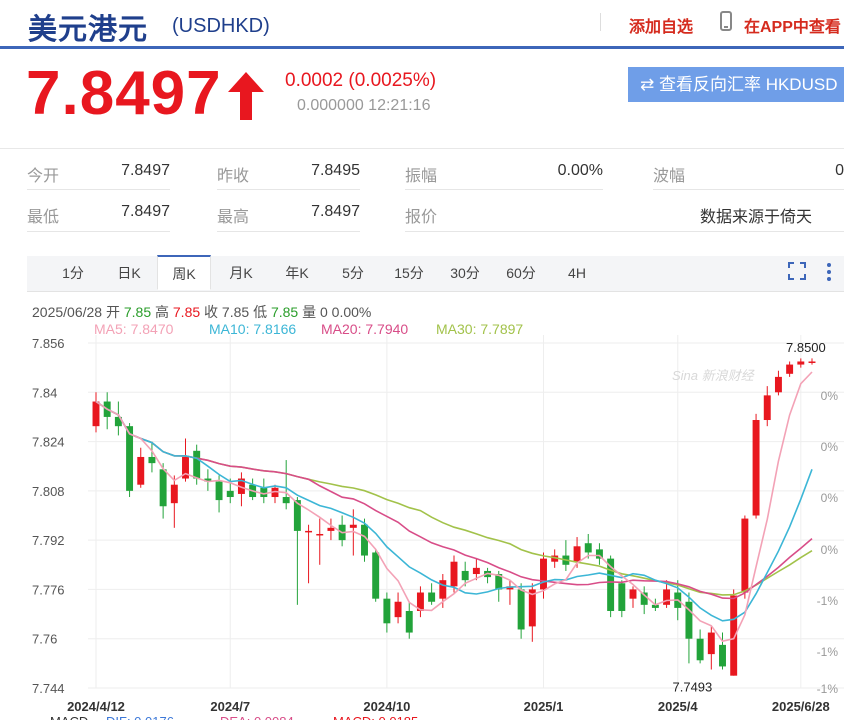 The image size is (844, 720). I want to click on max-price-label: 7.8500, so click(806, 347).